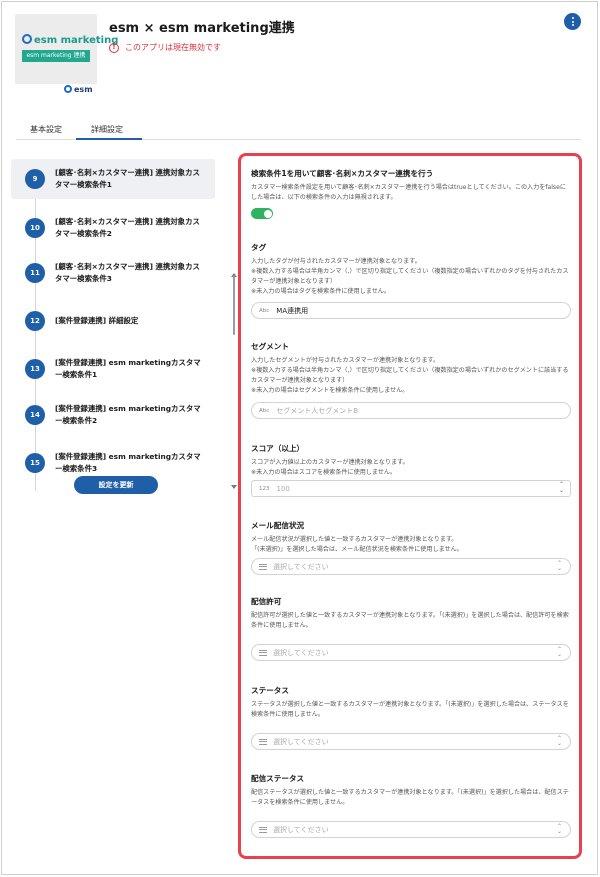  What do you see at coordinates (128, 414) in the screenshot?
I see `step-label: [案件登録連携] esm marketingカスタマー検索条件2` at bounding box center [128, 414].